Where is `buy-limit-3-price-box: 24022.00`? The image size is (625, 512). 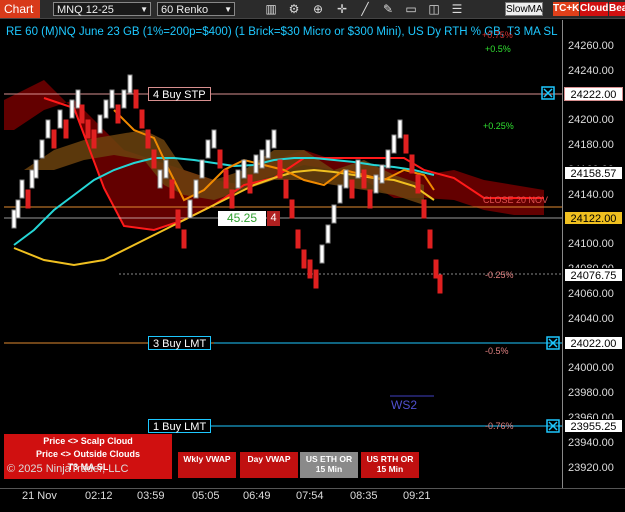
buy-limit-3-price-box: 24022.00 is located at coordinates (593, 343).